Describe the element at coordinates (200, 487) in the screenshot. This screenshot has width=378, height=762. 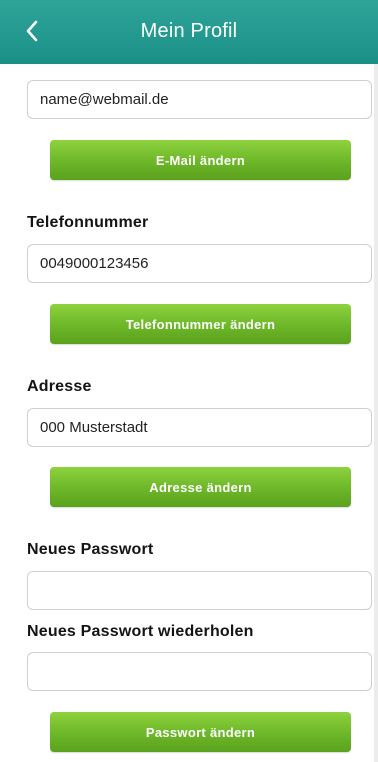
I see `change-address-button: Adresse ändern` at that location.